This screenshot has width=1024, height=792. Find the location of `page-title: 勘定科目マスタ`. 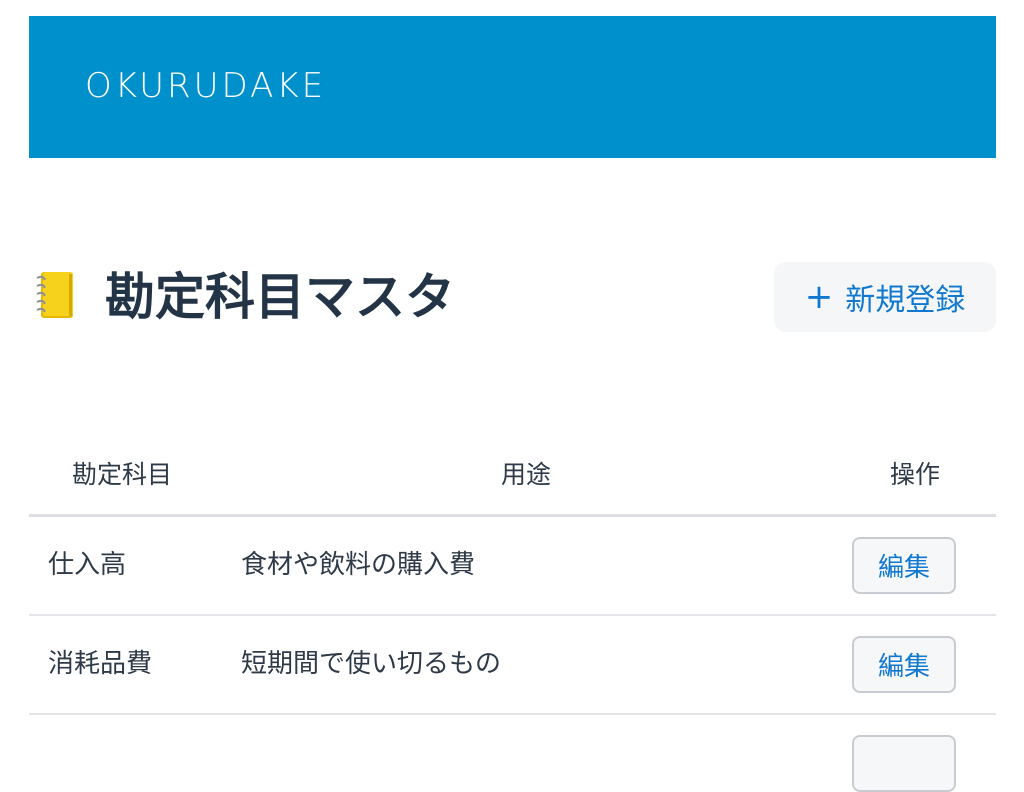

page-title: 勘定科目マスタ is located at coordinates (280, 297).